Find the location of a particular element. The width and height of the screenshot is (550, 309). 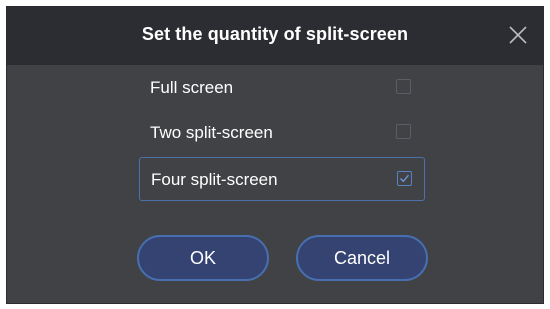

ok-button: OK is located at coordinates (203, 258).